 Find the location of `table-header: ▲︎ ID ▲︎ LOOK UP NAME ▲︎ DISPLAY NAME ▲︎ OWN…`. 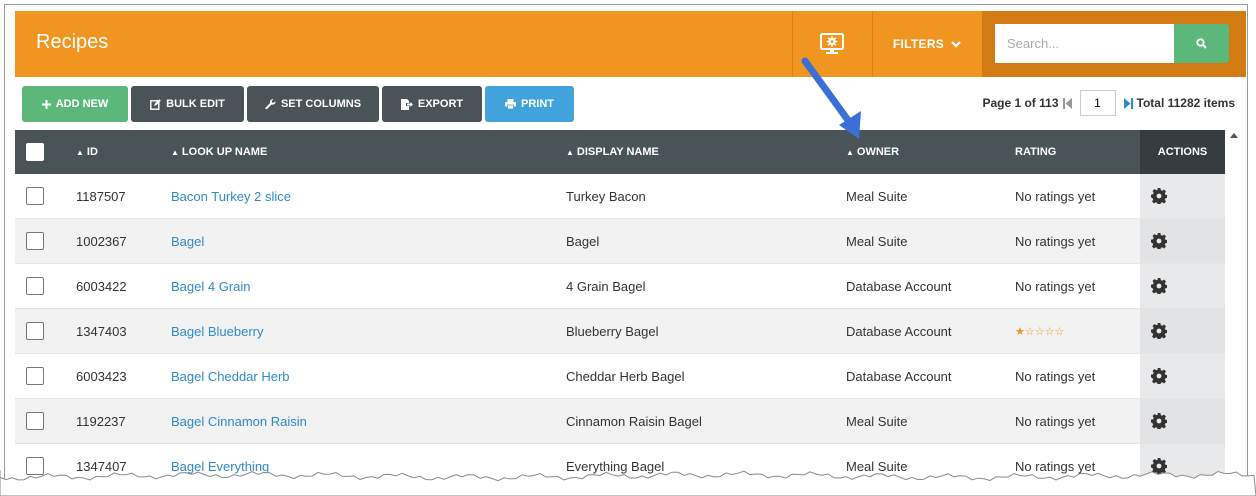

table-header: ▲︎ ID ▲︎ LOOK UP NAME ▲︎ DISPLAY NAME ▲︎ OWN… is located at coordinates (620, 152).